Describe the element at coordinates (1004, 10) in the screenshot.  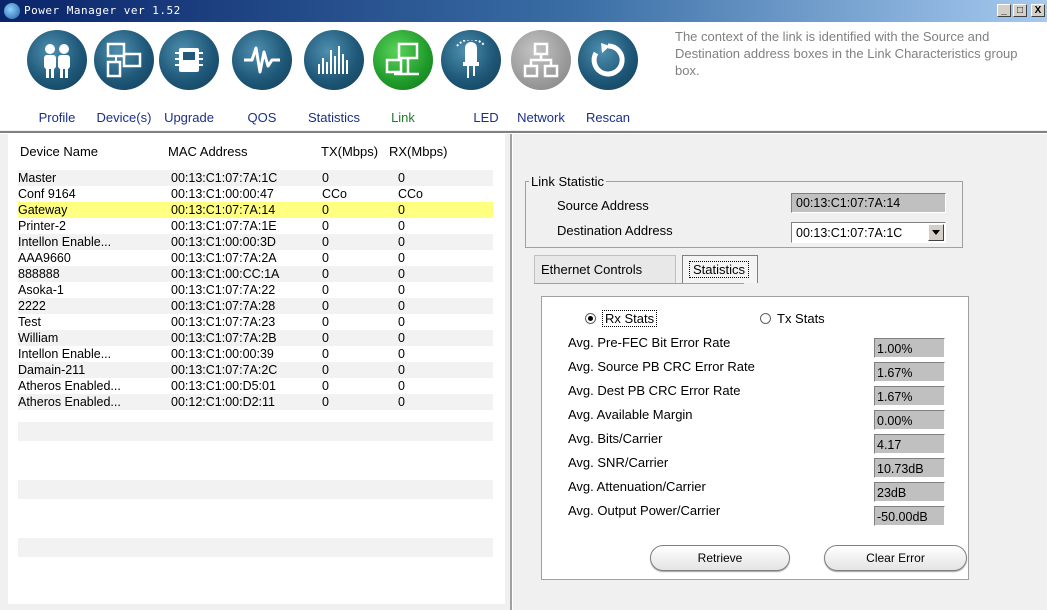
I see `minimize-button: _` at that location.